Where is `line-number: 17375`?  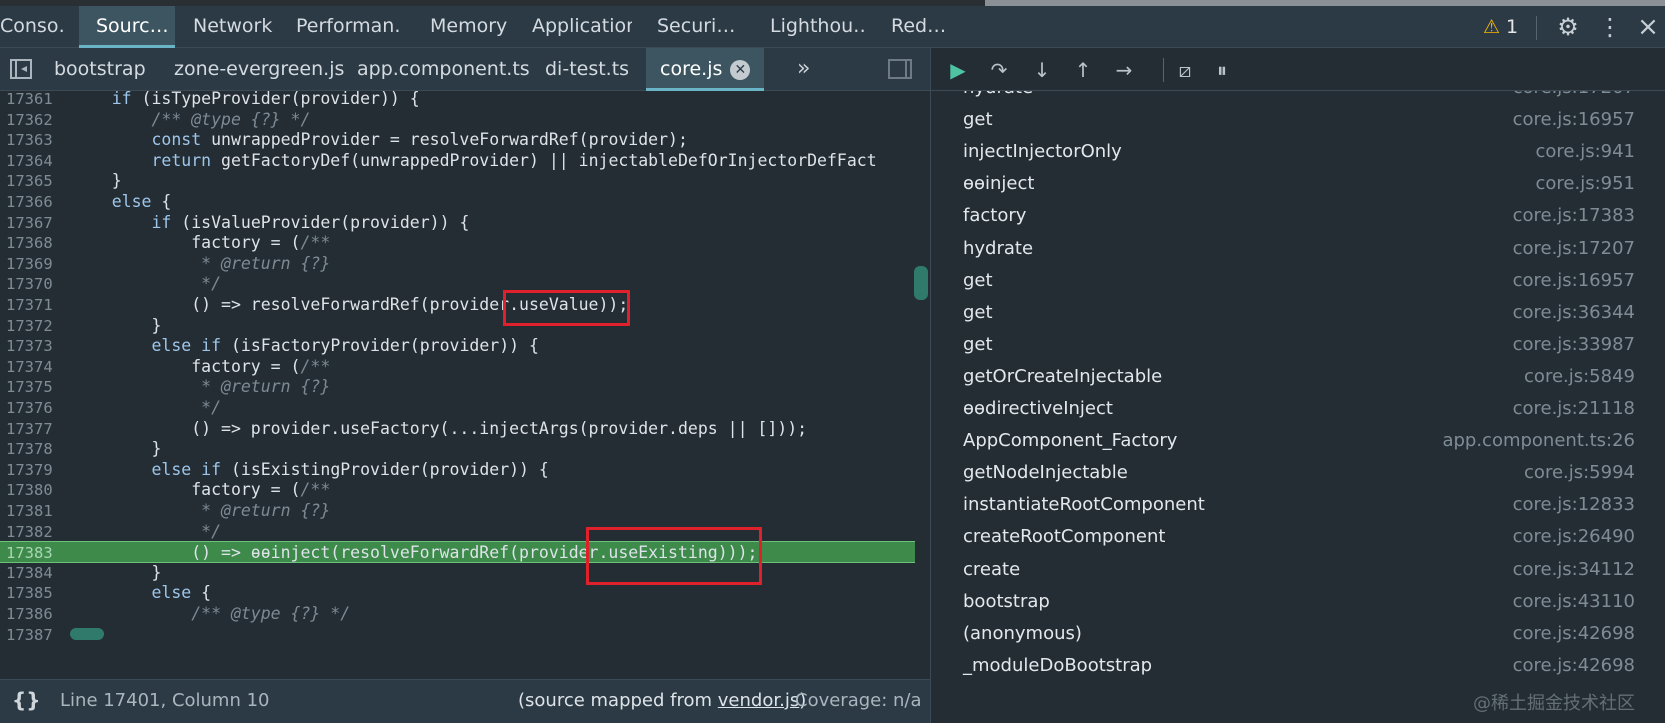 line-number: 17375 is located at coordinates (35, 387).